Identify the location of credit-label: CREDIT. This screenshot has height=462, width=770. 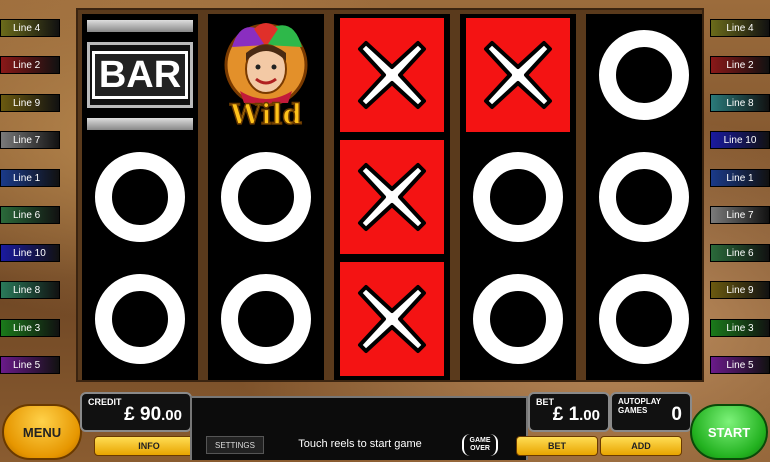
(105, 402).